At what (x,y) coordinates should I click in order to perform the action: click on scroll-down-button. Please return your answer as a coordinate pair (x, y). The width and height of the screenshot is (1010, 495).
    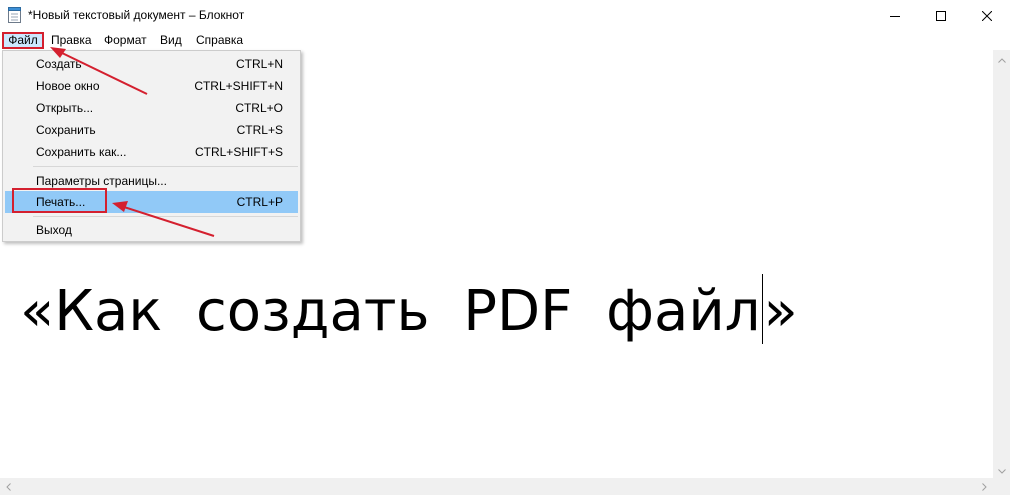
    Looking at the image, I should click on (1001, 469).